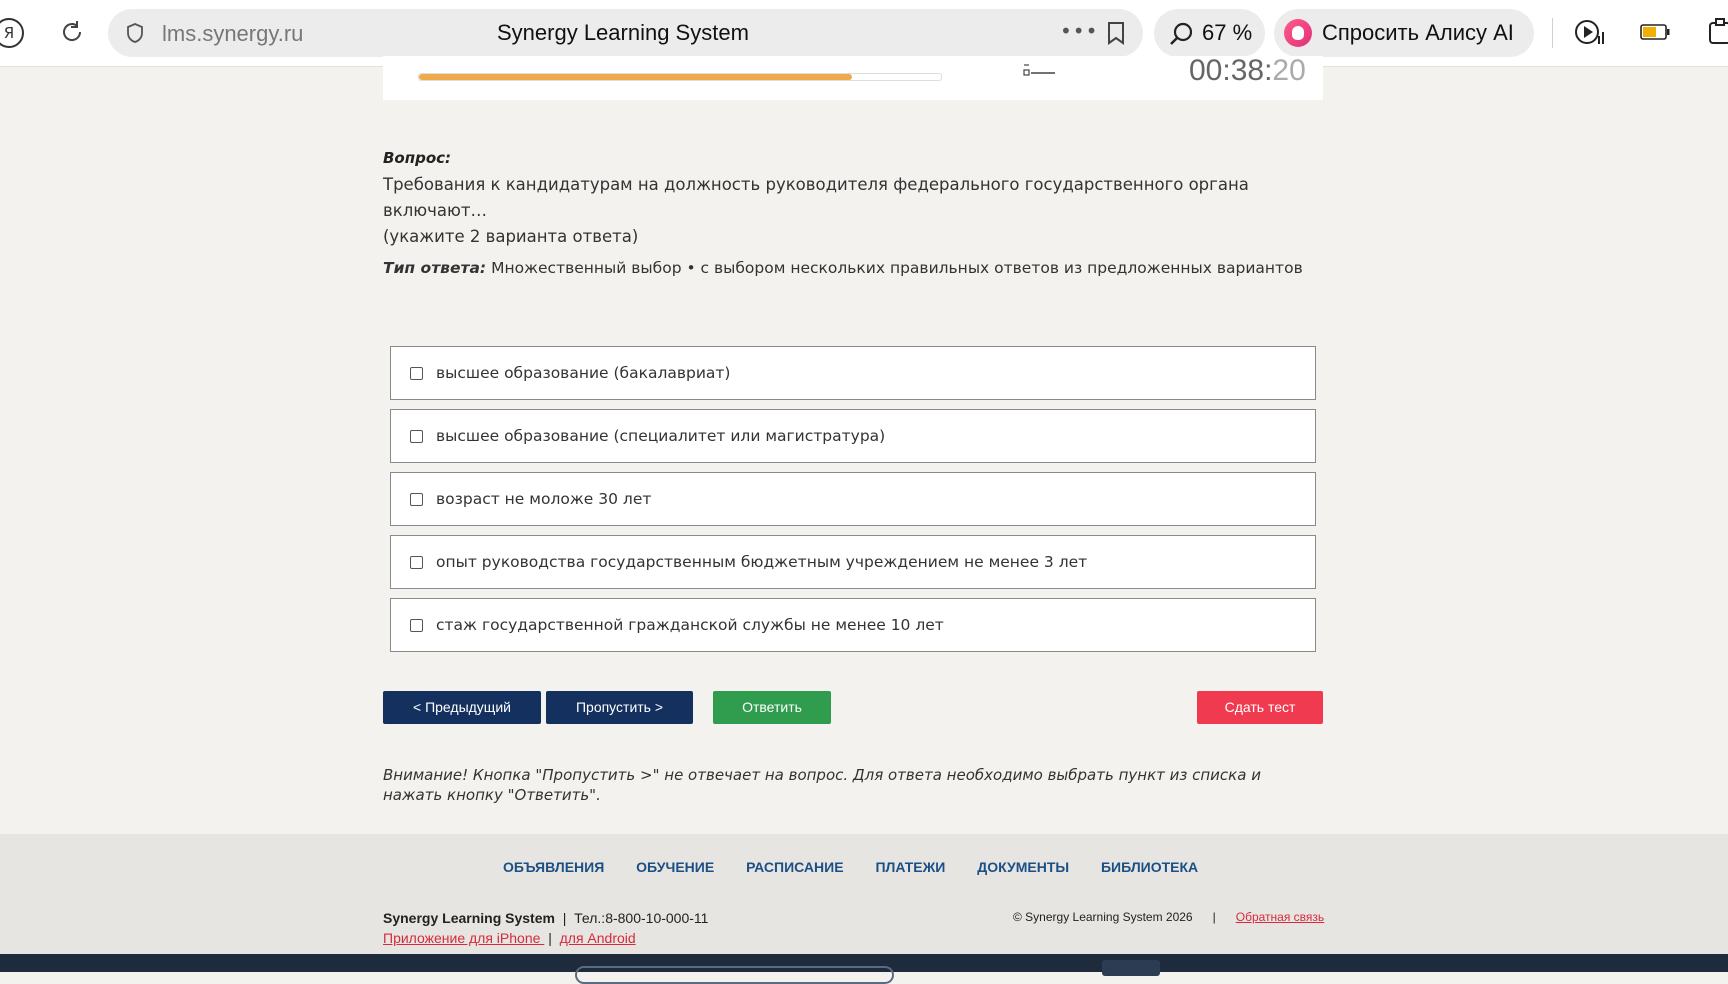  I want to click on os-taskbar, so click(864, 969).